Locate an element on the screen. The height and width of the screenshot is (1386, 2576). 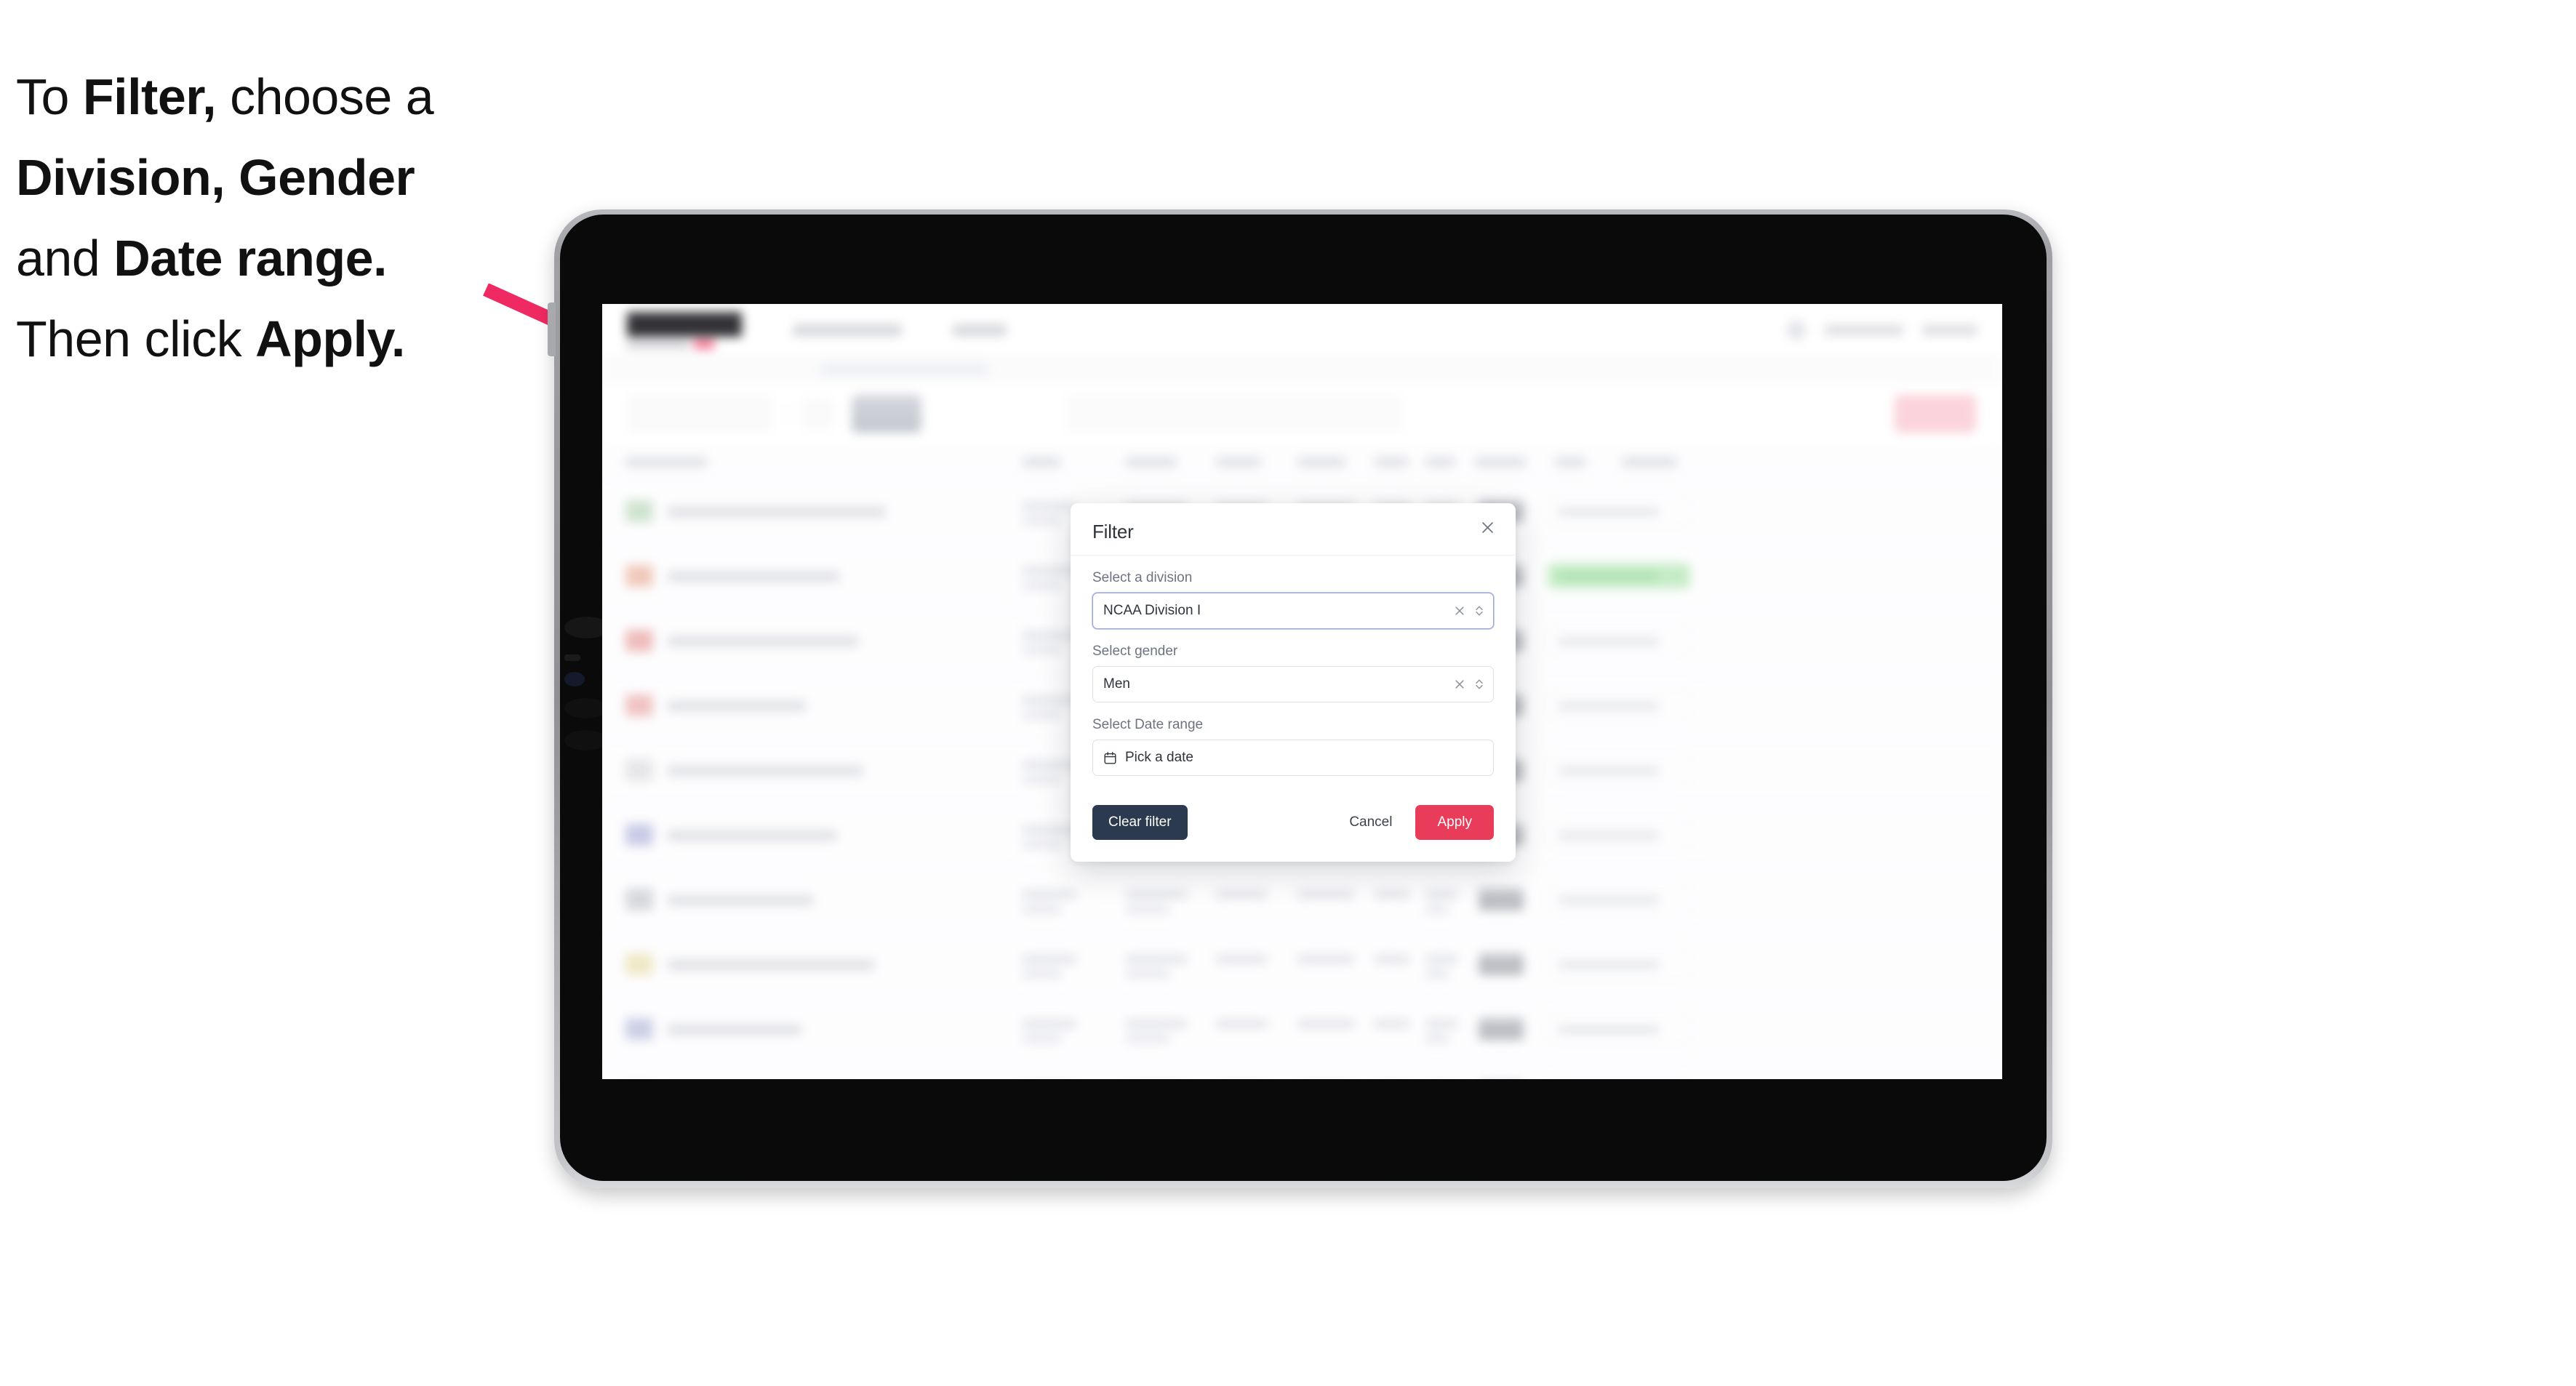
toolbar-icon-button is located at coordinates (818, 413).